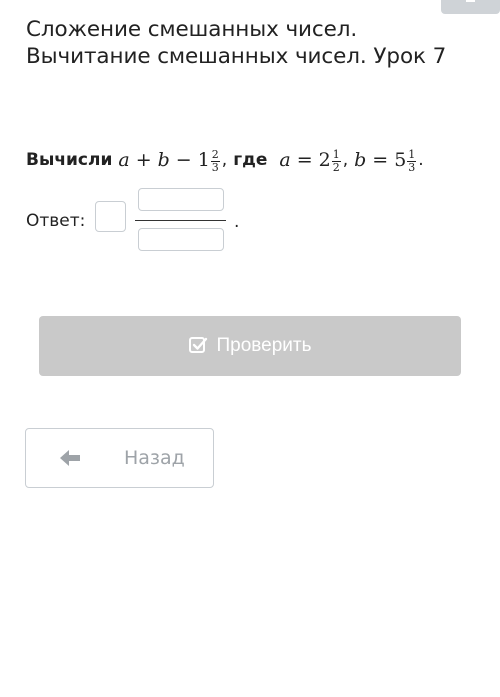  What do you see at coordinates (154, 458) in the screenshot?
I see `back-button-label: Назад` at bounding box center [154, 458].